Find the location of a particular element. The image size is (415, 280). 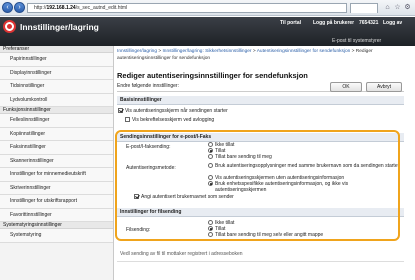

sidebar-item-fax: Faksinnstillinger is located at coordinates (56, 148).